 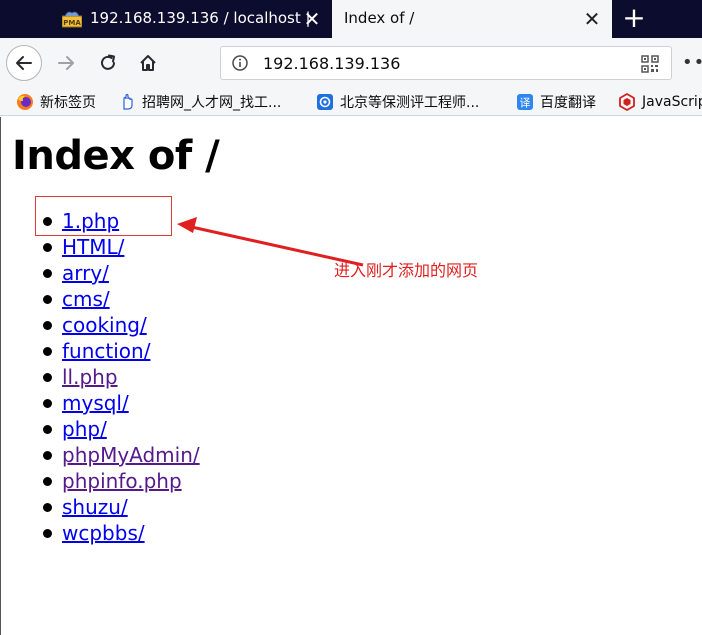 I want to click on svg-text: PMA, so click(x=72, y=23).